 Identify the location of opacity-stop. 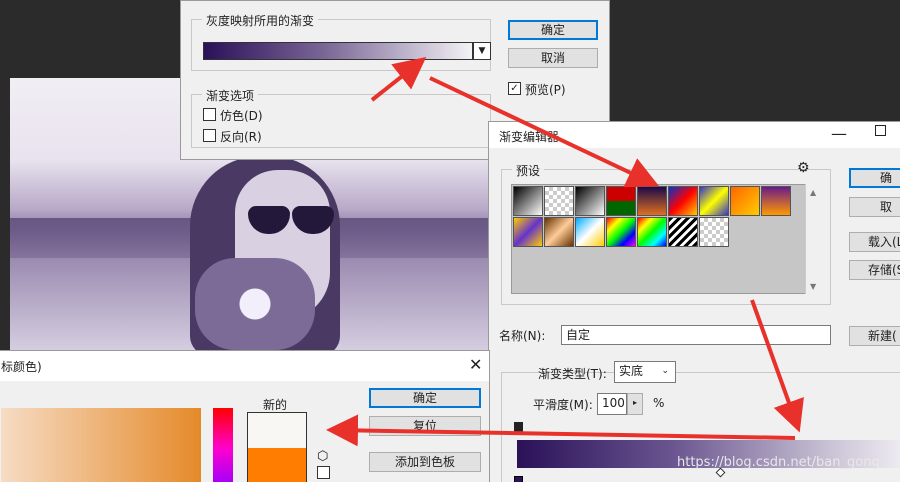
(518, 428).